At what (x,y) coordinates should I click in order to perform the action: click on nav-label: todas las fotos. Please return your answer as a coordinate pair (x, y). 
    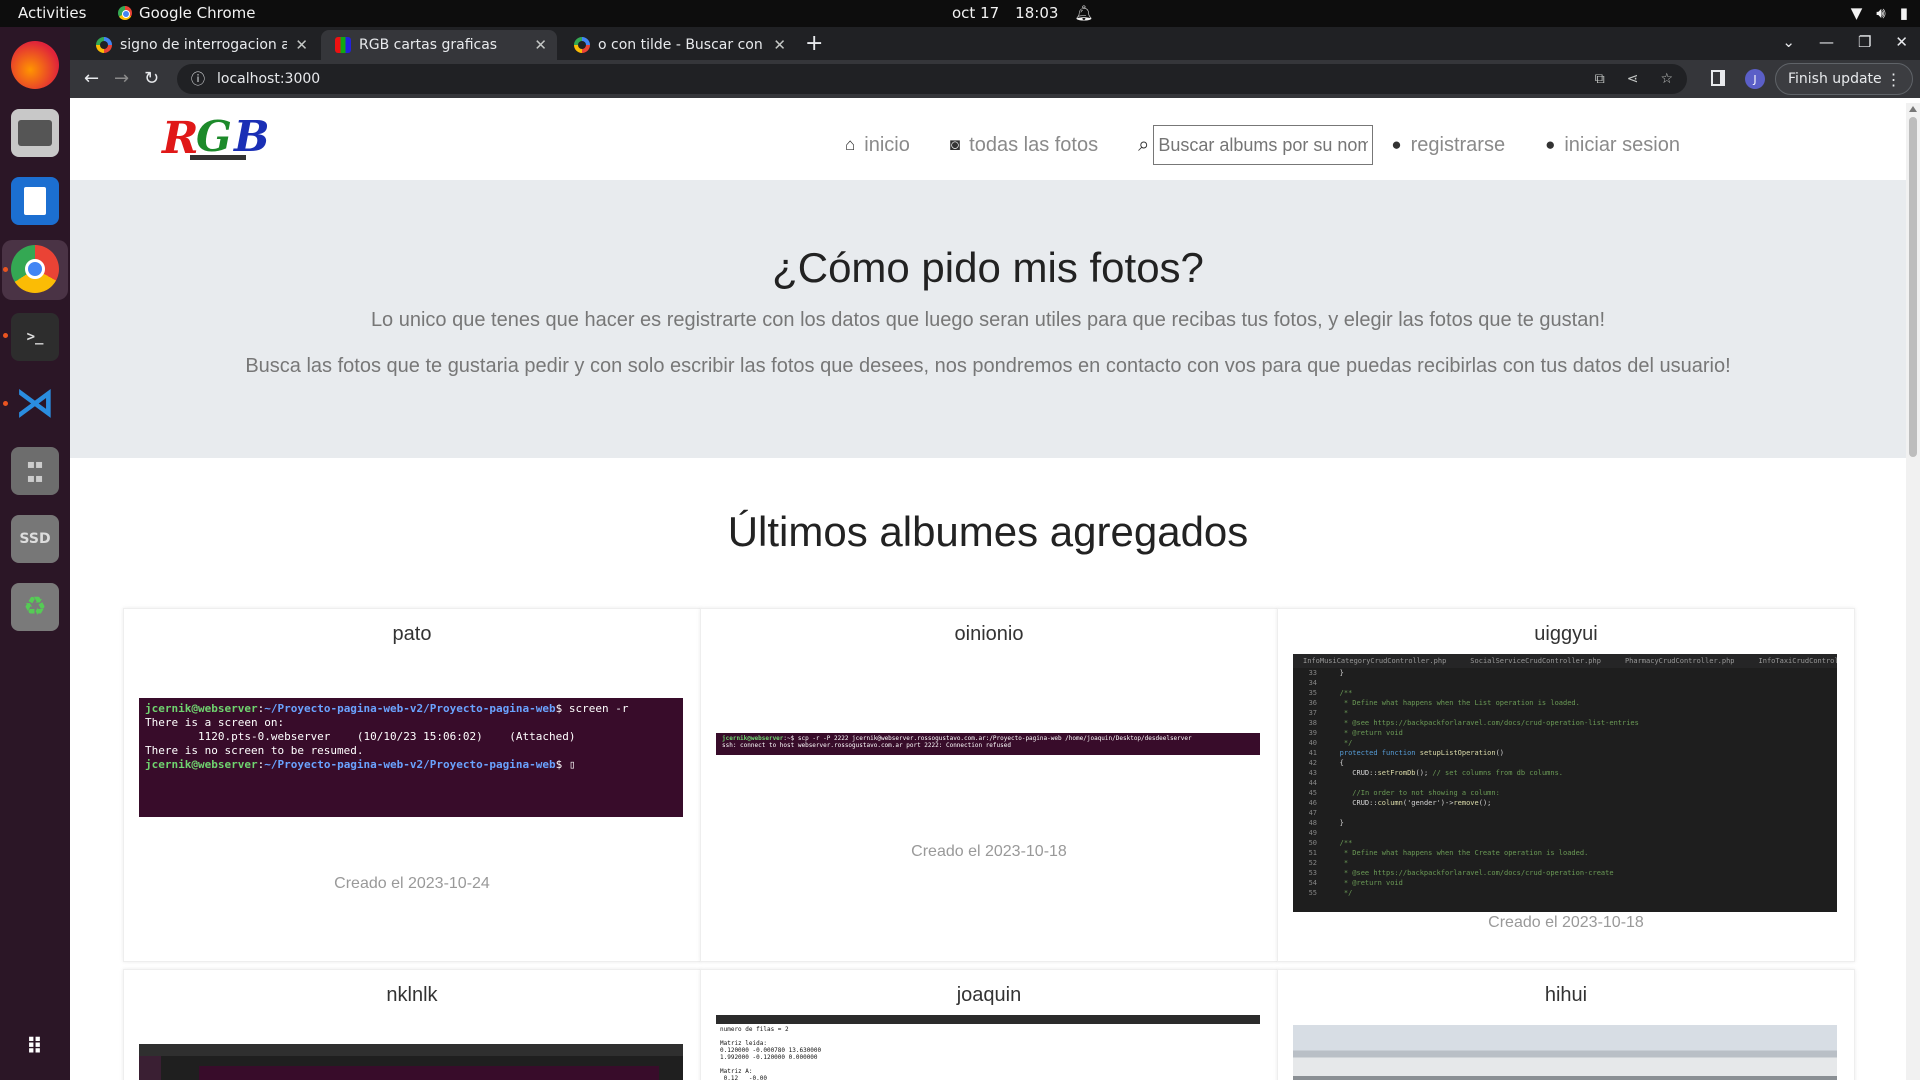
    Looking at the image, I should click on (1034, 144).